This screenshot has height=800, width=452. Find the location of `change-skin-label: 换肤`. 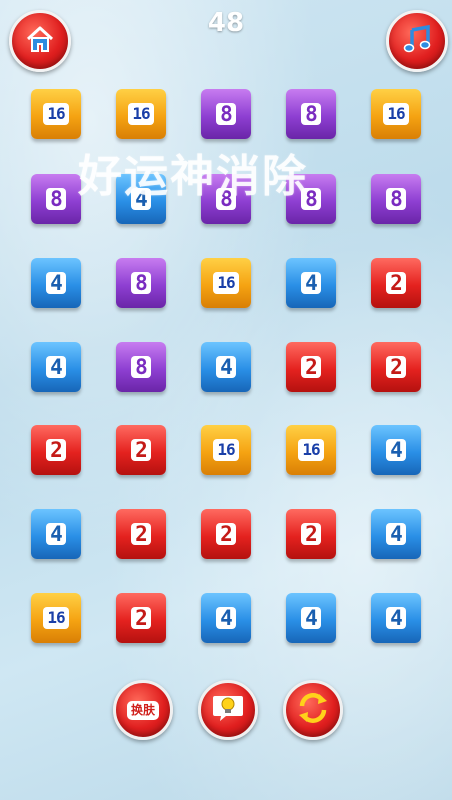

change-skin-label: 换肤 is located at coordinates (142, 710).